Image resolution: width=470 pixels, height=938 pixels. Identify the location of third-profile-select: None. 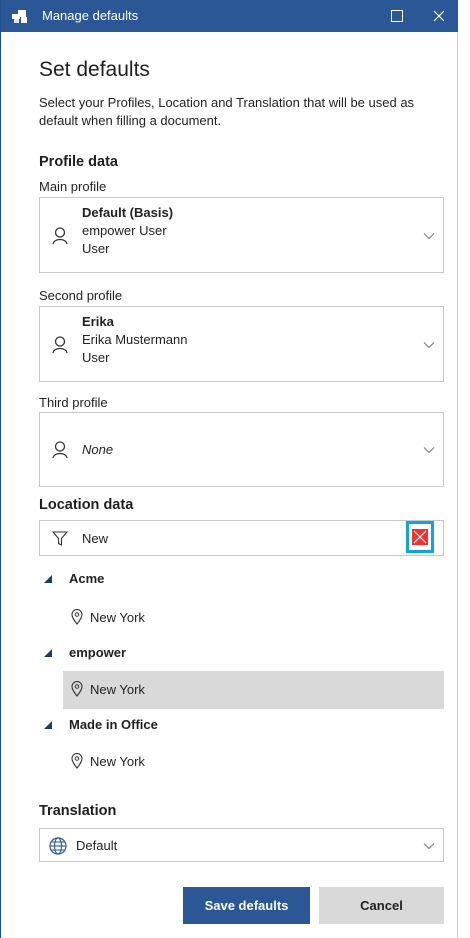
(241, 449).